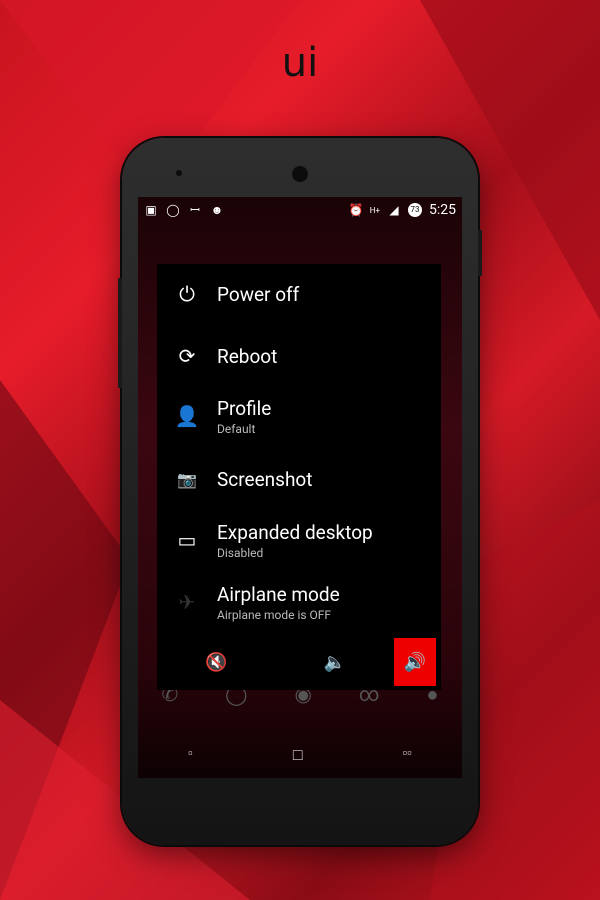 This screenshot has width=600, height=900. What do you see at coordinates (300, 174) in the screenshot?
I see `earpiece` at bounding box center [300, 174].